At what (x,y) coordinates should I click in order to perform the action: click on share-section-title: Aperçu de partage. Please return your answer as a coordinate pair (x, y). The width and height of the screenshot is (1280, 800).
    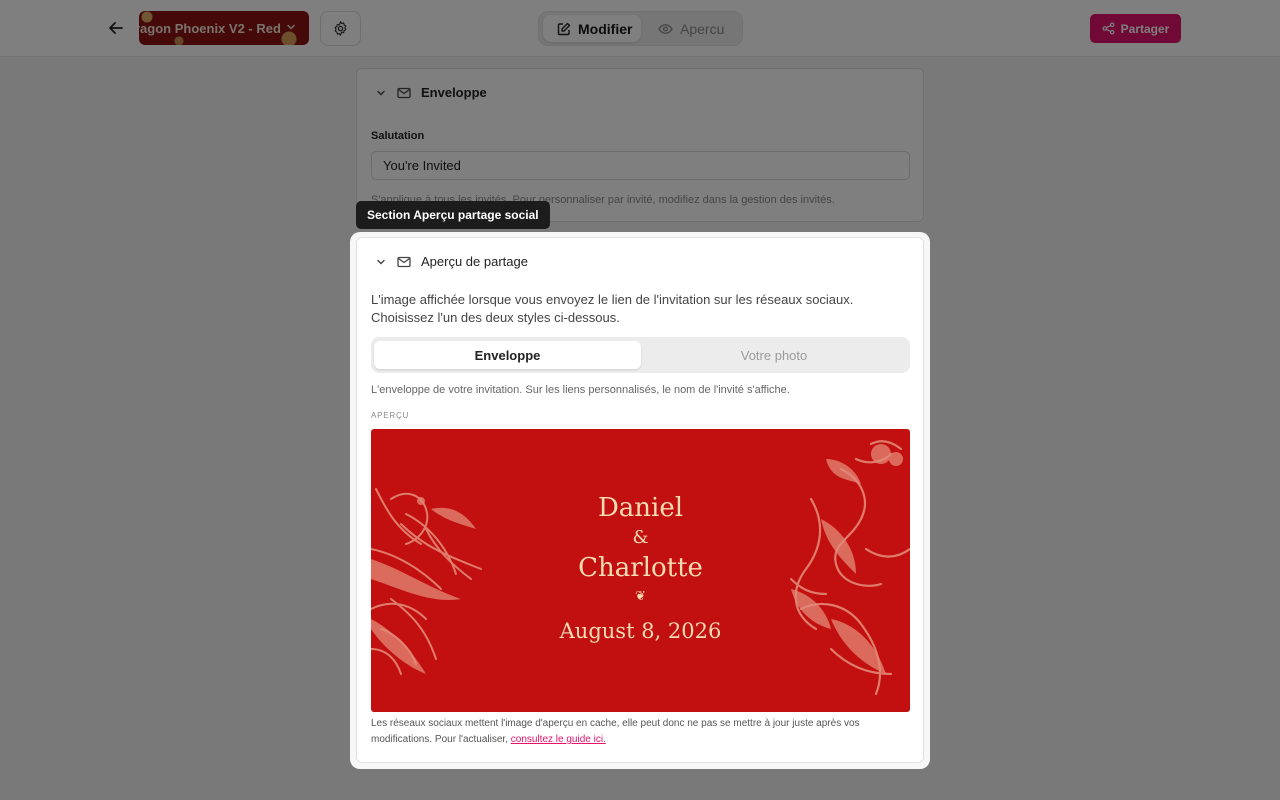
    Looking at the image, I should click on (474, 261).